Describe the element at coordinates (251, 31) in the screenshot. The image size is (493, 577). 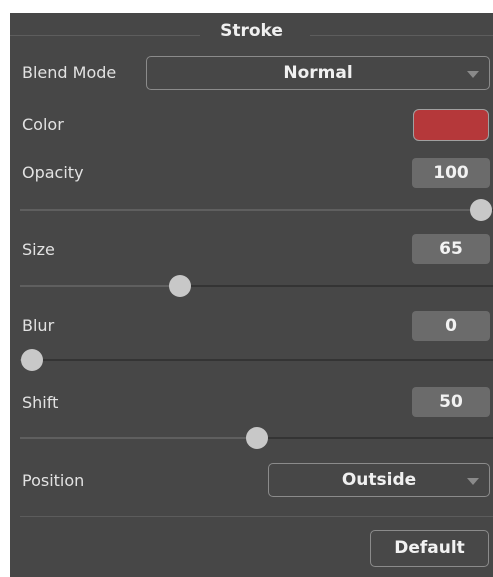
I see `panel-title: Stroke` at that location.